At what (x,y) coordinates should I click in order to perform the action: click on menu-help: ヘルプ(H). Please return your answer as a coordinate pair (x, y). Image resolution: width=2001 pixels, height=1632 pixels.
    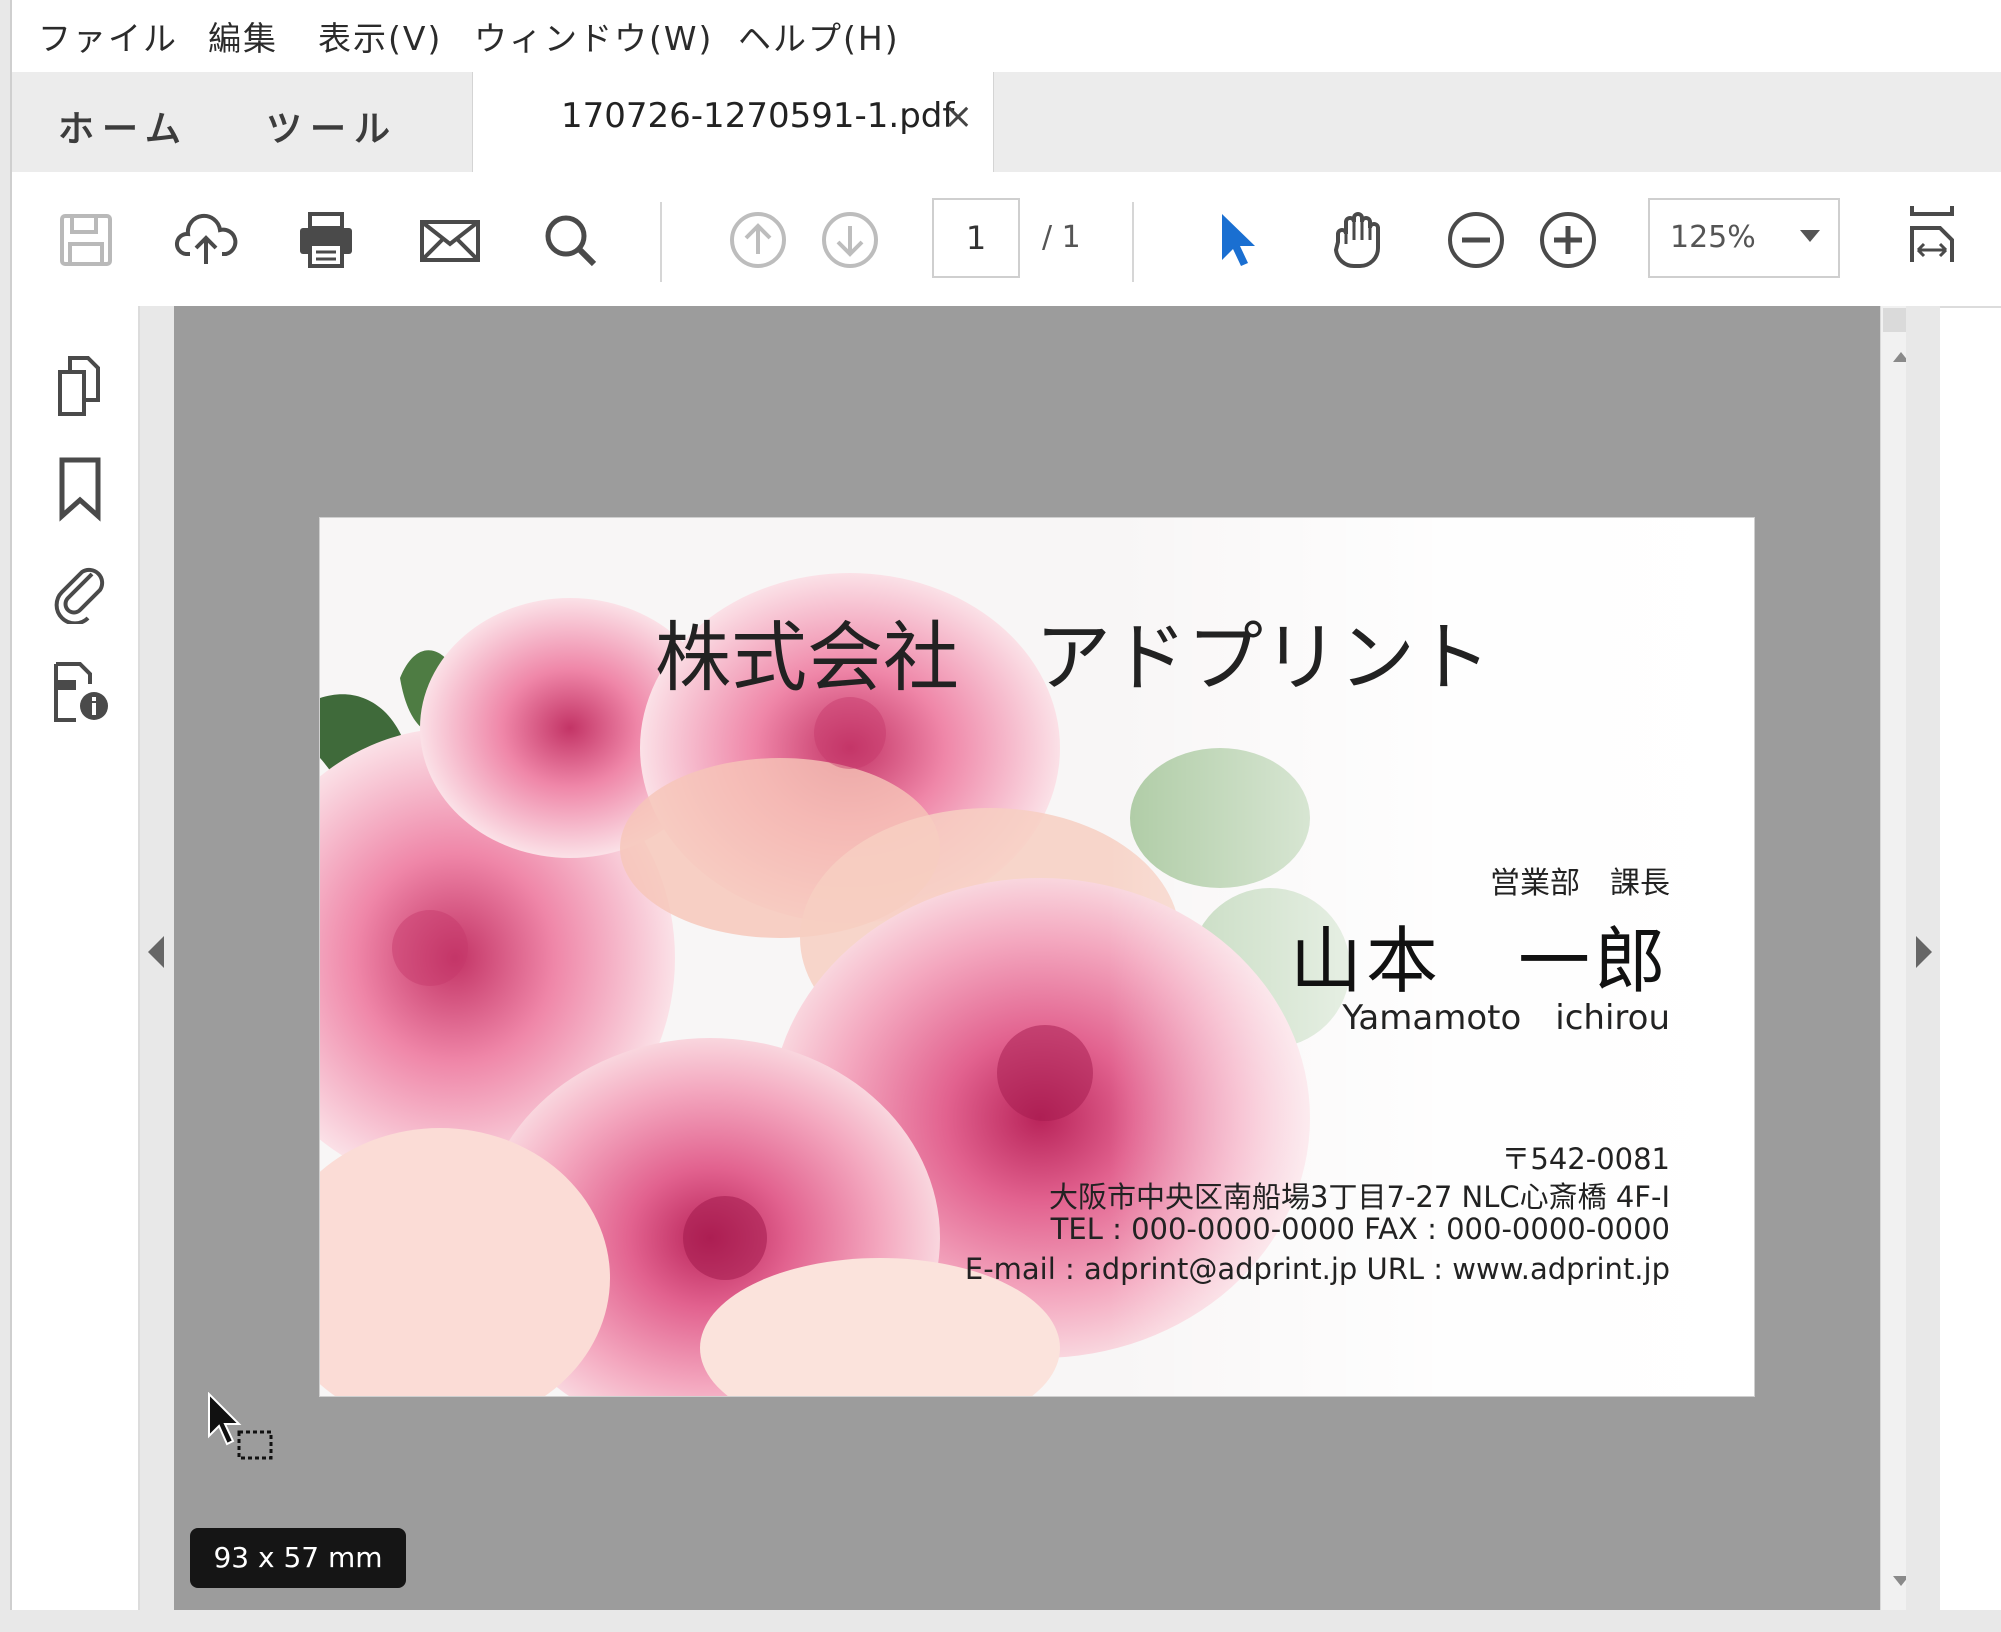
    Looking at the image, I should click on (819, 36).